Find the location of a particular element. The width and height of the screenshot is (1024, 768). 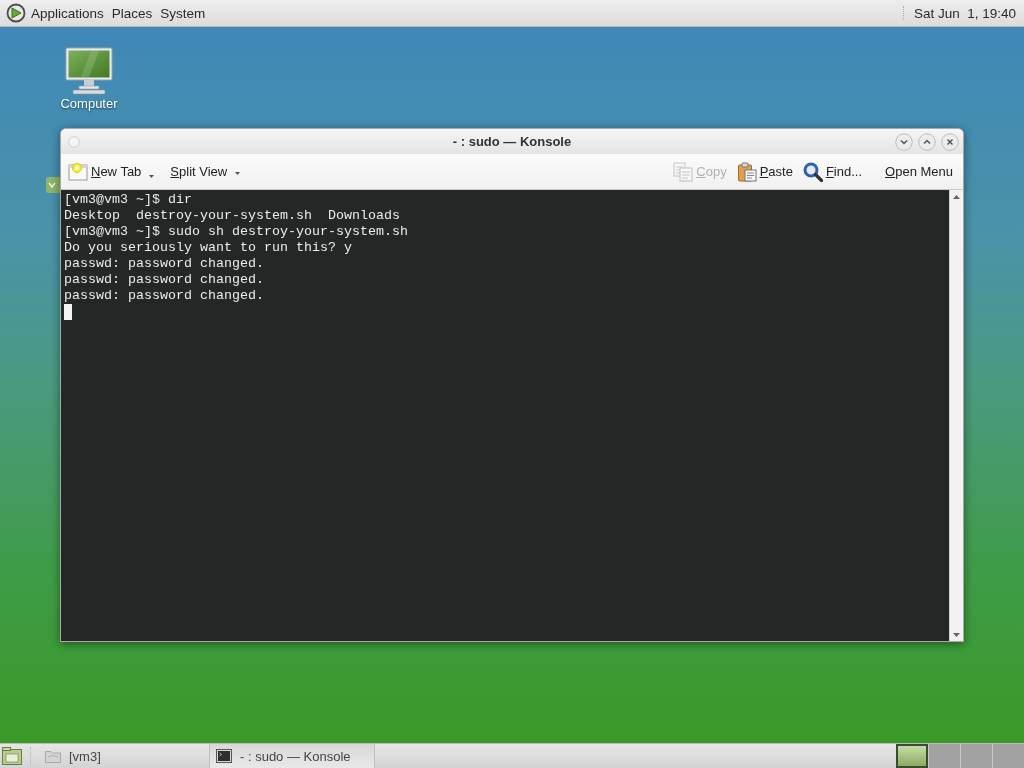

workspace-button is located at coordinates (912, 756).